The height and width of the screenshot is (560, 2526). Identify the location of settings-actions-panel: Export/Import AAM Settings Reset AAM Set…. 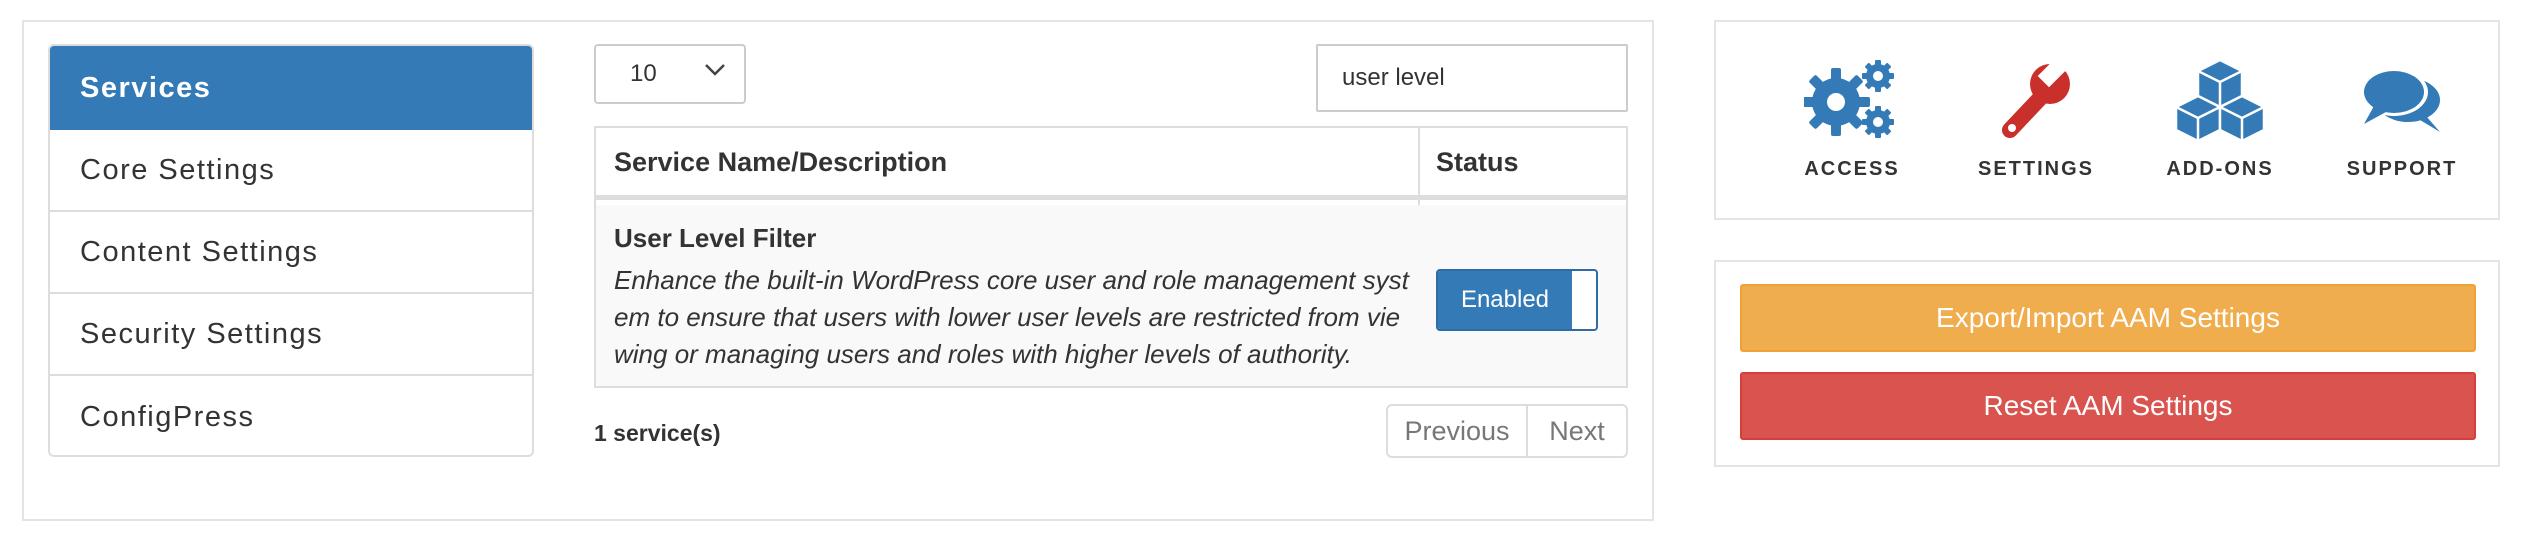
(2107, 363).